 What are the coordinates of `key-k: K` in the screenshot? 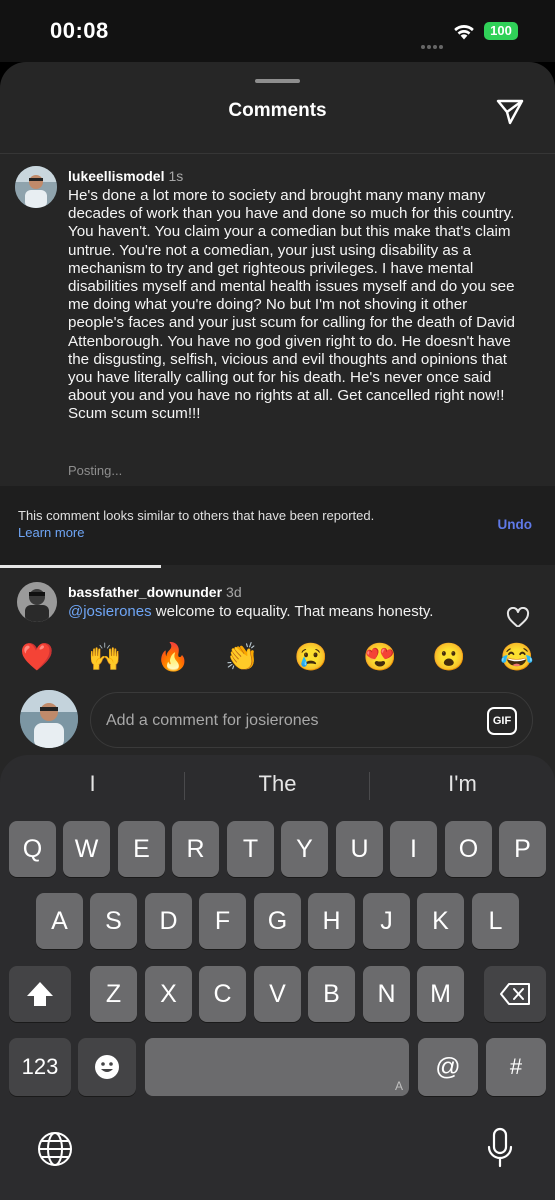 It's located at (440, 921).